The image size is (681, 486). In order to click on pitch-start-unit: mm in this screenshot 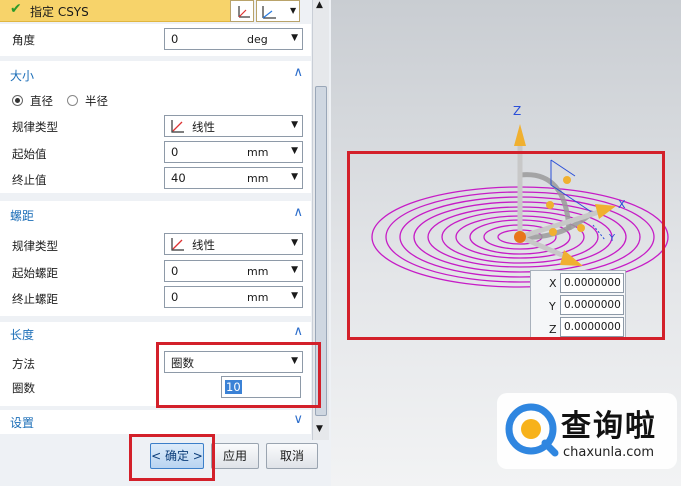, I will do `click(258, 271)`.